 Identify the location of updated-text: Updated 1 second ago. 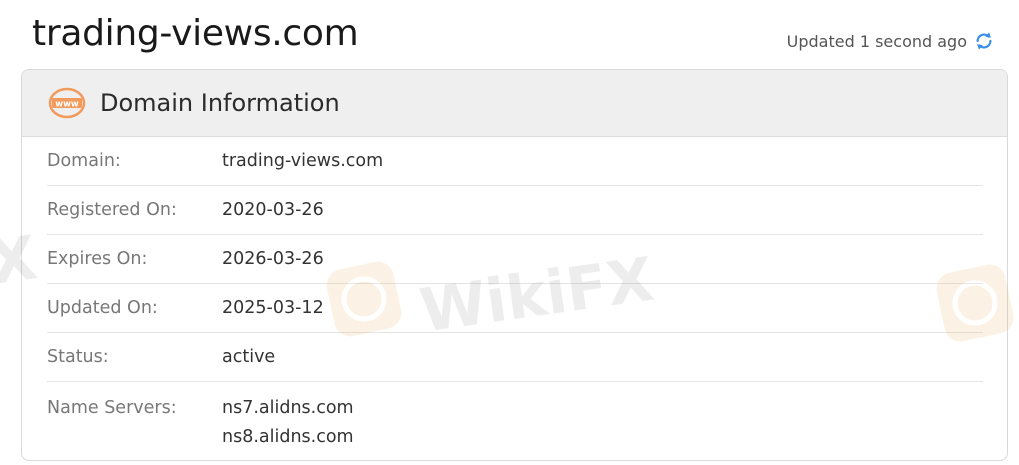
(876, 41).